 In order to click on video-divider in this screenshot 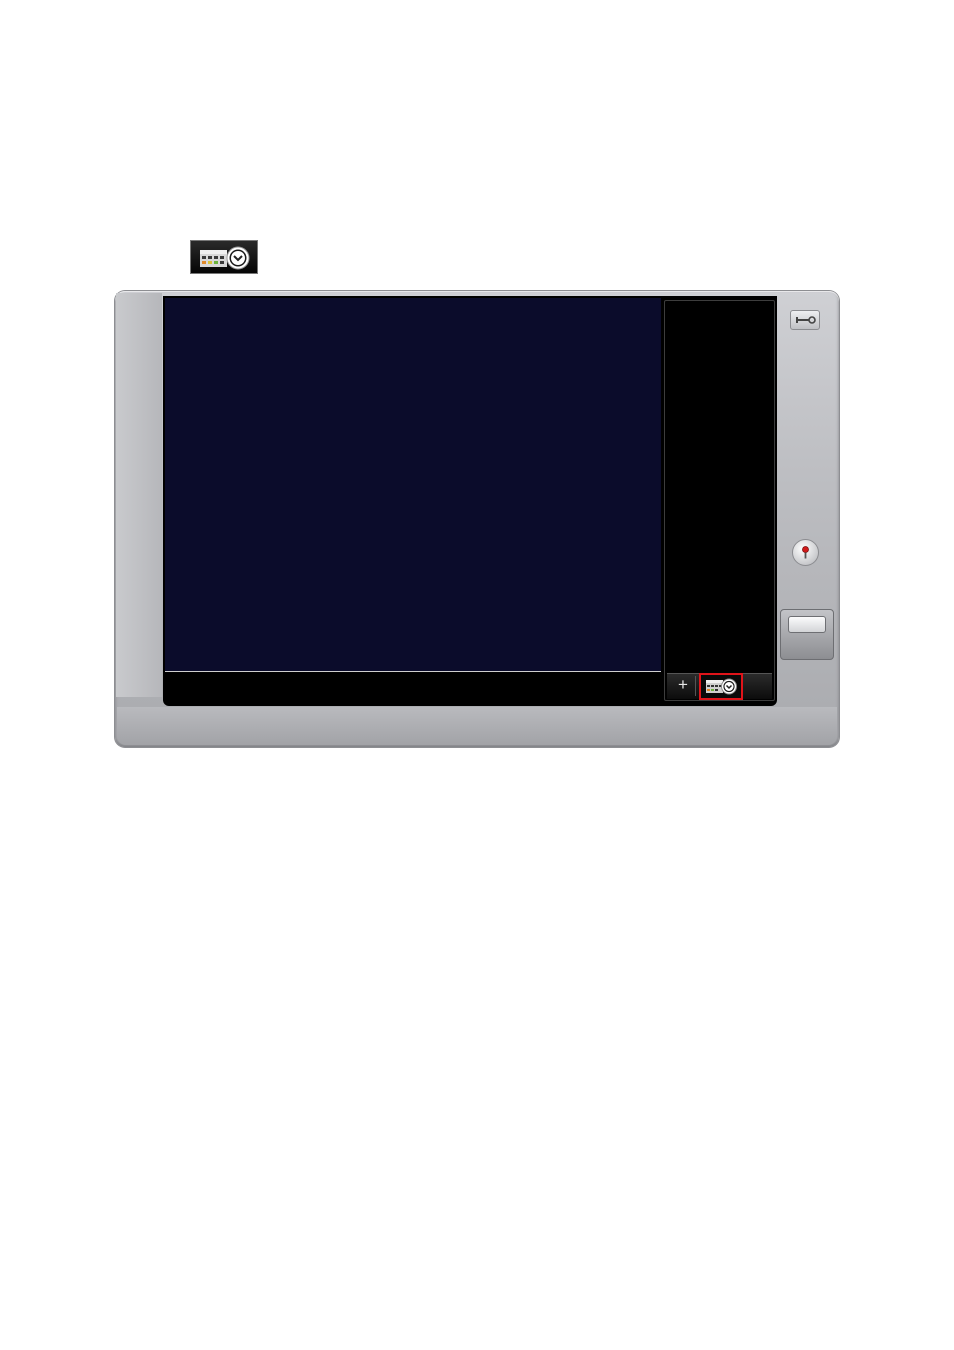, I will do `click(413, 671)`.